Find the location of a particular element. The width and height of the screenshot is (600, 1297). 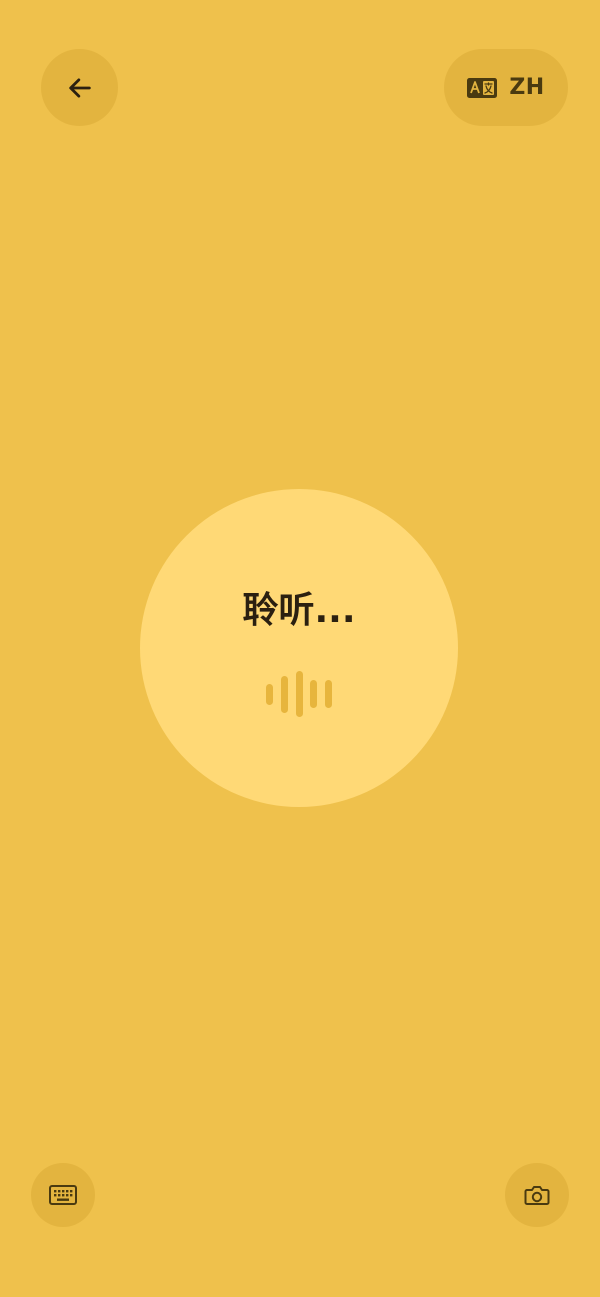

arrow-left-icon is located at coordinates (80, 88).